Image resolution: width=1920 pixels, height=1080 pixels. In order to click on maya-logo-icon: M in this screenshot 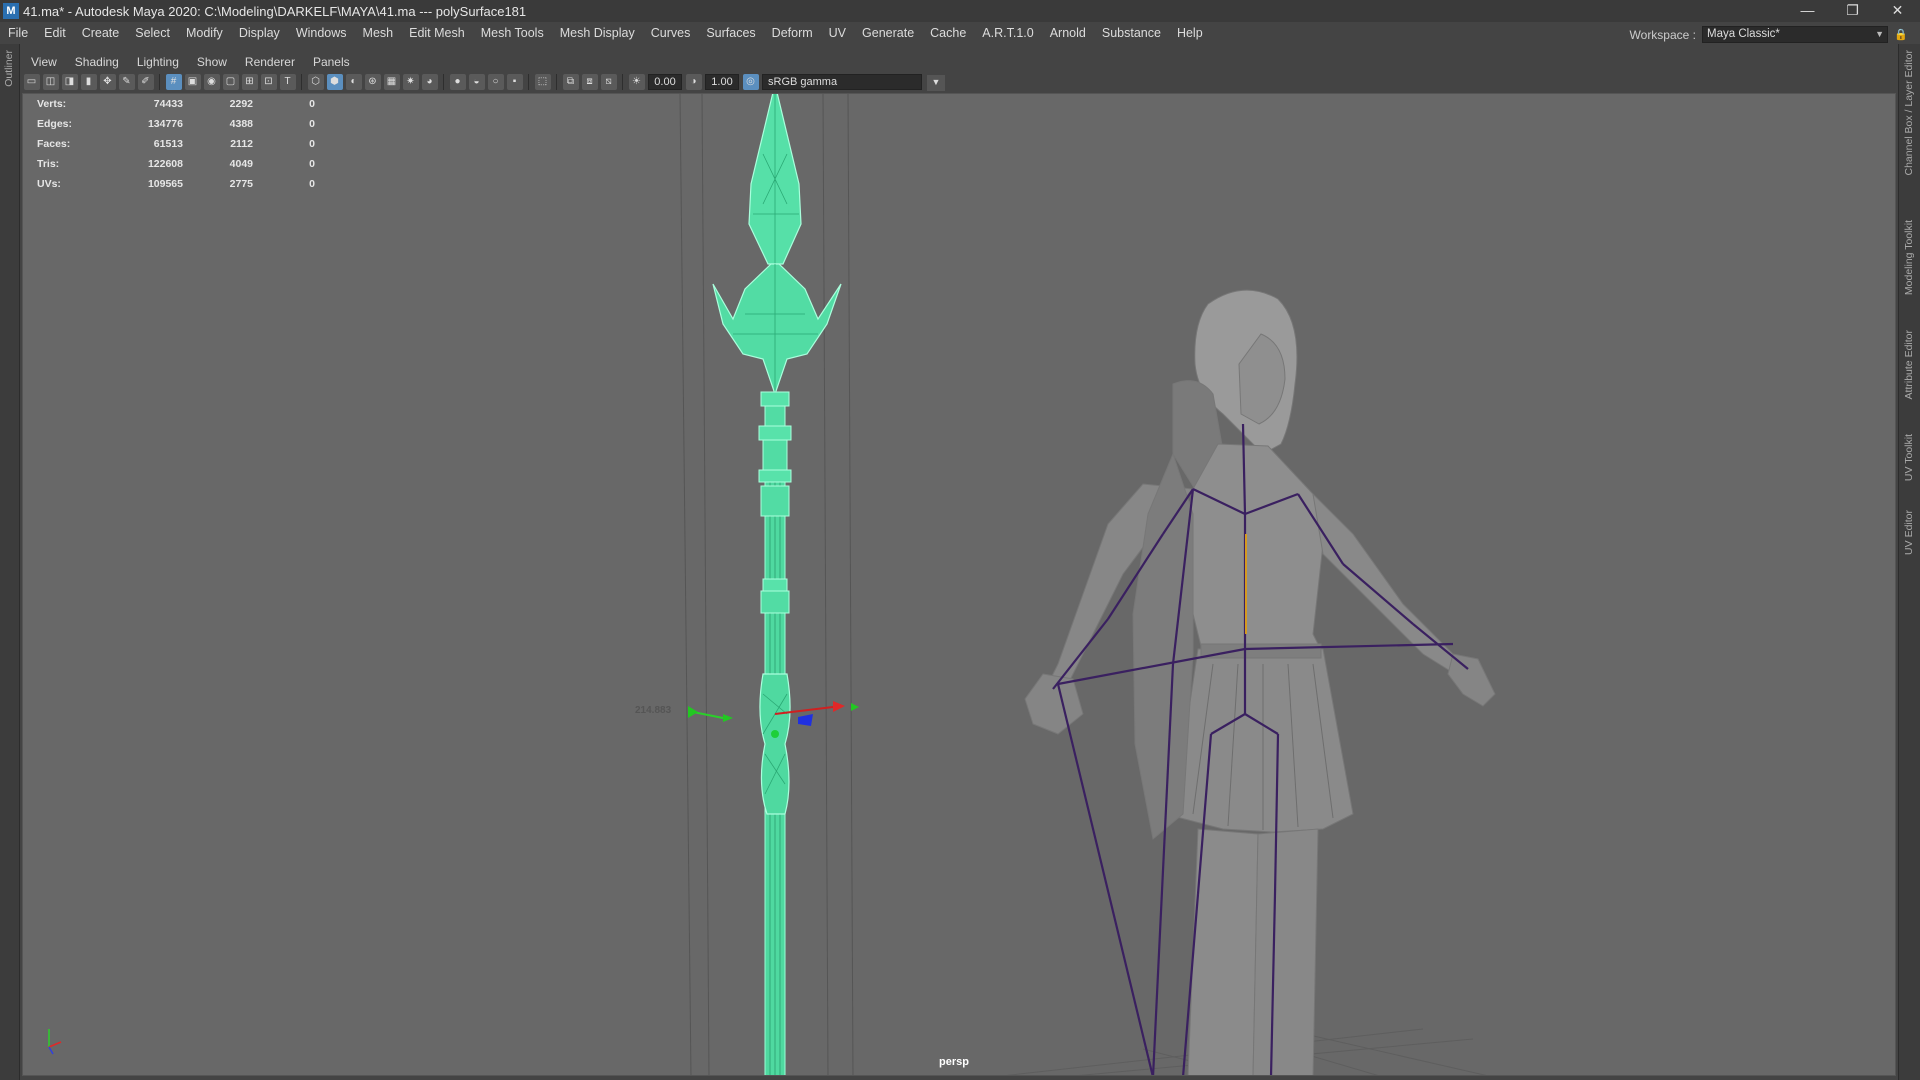, I will do `click(11, 11)`.